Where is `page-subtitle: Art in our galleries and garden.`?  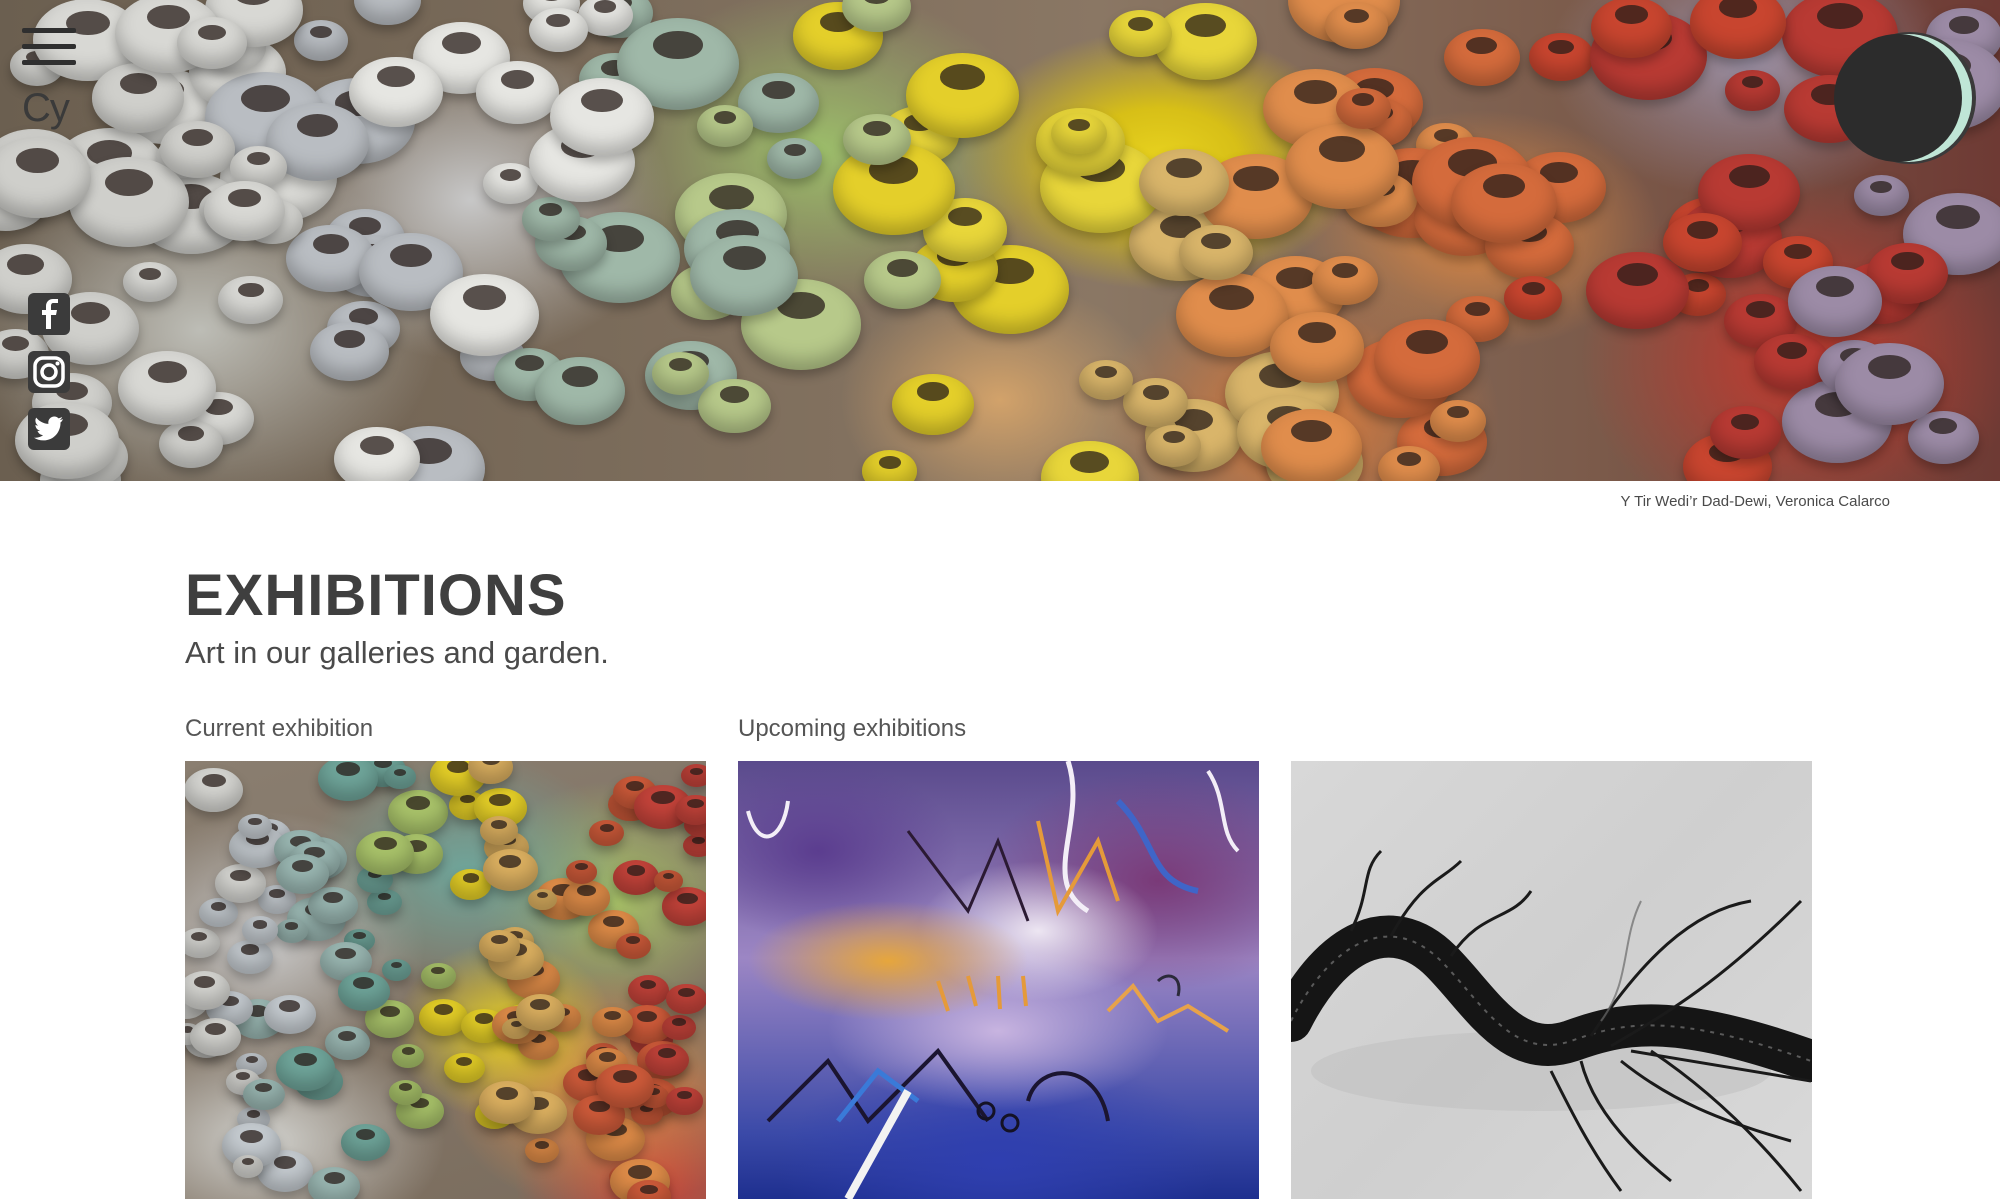
page-subtitle: Art in our galleries and garden. is located at coordinates (397, 652).